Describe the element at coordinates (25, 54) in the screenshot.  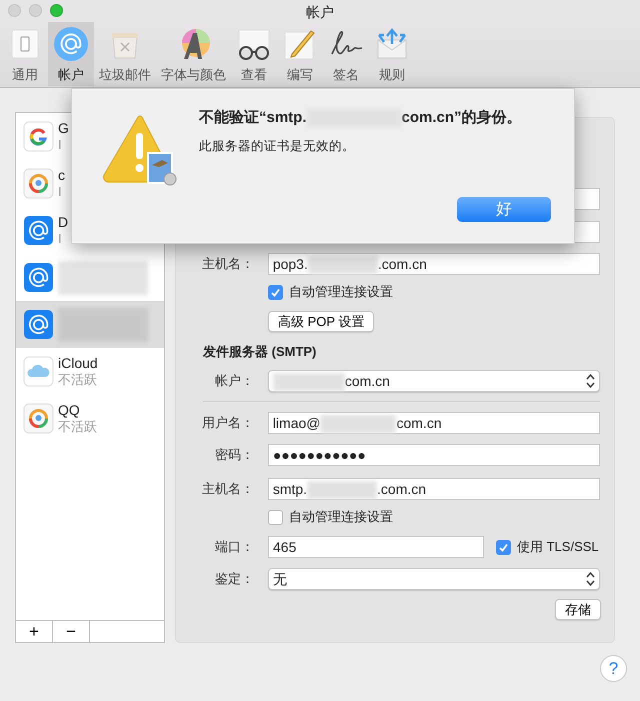
I see `toolbar-tab: 通用` at that location.